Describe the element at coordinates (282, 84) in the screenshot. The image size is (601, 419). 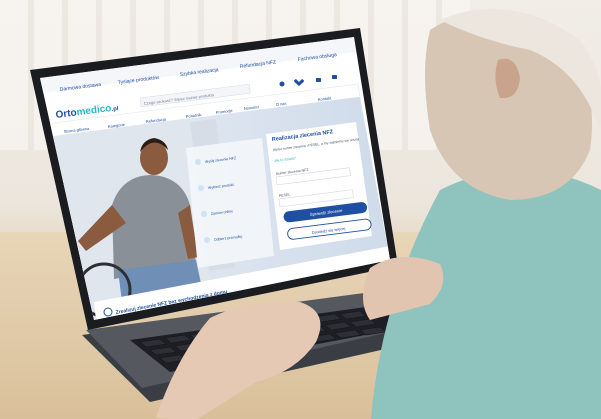
I see `user-icon` at that location.